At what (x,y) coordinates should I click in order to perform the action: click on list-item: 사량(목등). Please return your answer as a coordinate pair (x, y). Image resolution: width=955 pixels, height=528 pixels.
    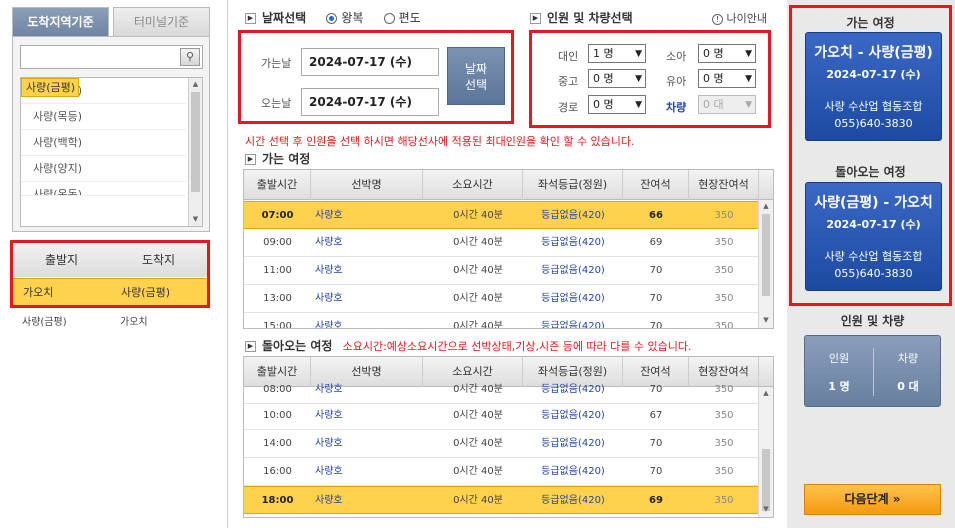
    Looking at the image, I should click on (103, 117).